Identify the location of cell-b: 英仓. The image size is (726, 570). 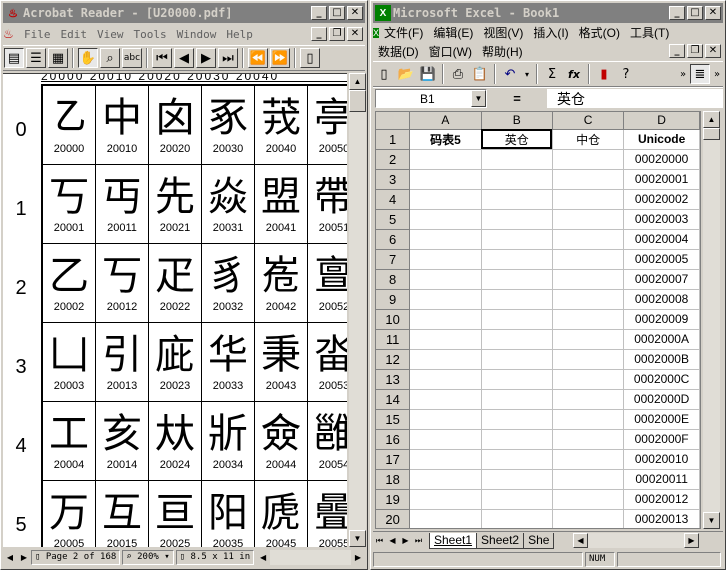
(517, 139).